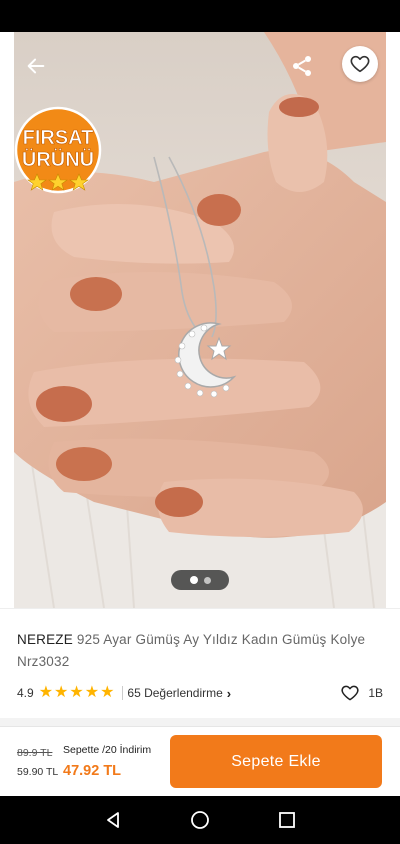 This screenshot has width=400, height=844. What do you see at coordinates (229, 693) in the screenshot?
I see `chevron-right-icon: ›` at bounding box center [229, 693].